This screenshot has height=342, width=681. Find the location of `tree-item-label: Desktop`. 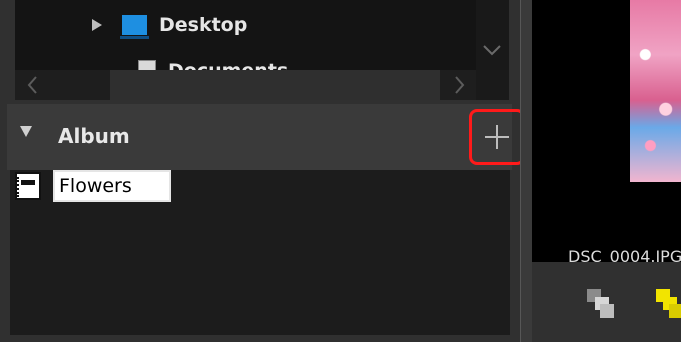

tree-item-label: Desktop is located at coordinates (203, 25).